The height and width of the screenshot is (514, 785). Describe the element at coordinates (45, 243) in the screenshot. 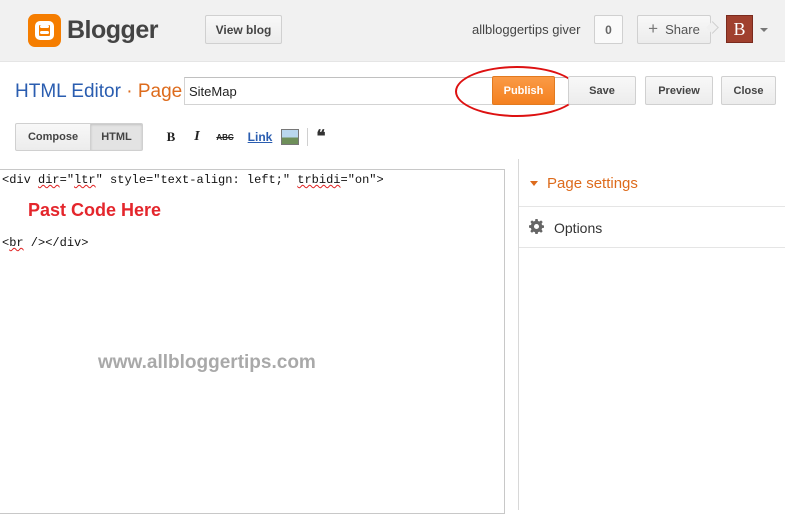

I see `code-line-2: <br /></div>` at that location.